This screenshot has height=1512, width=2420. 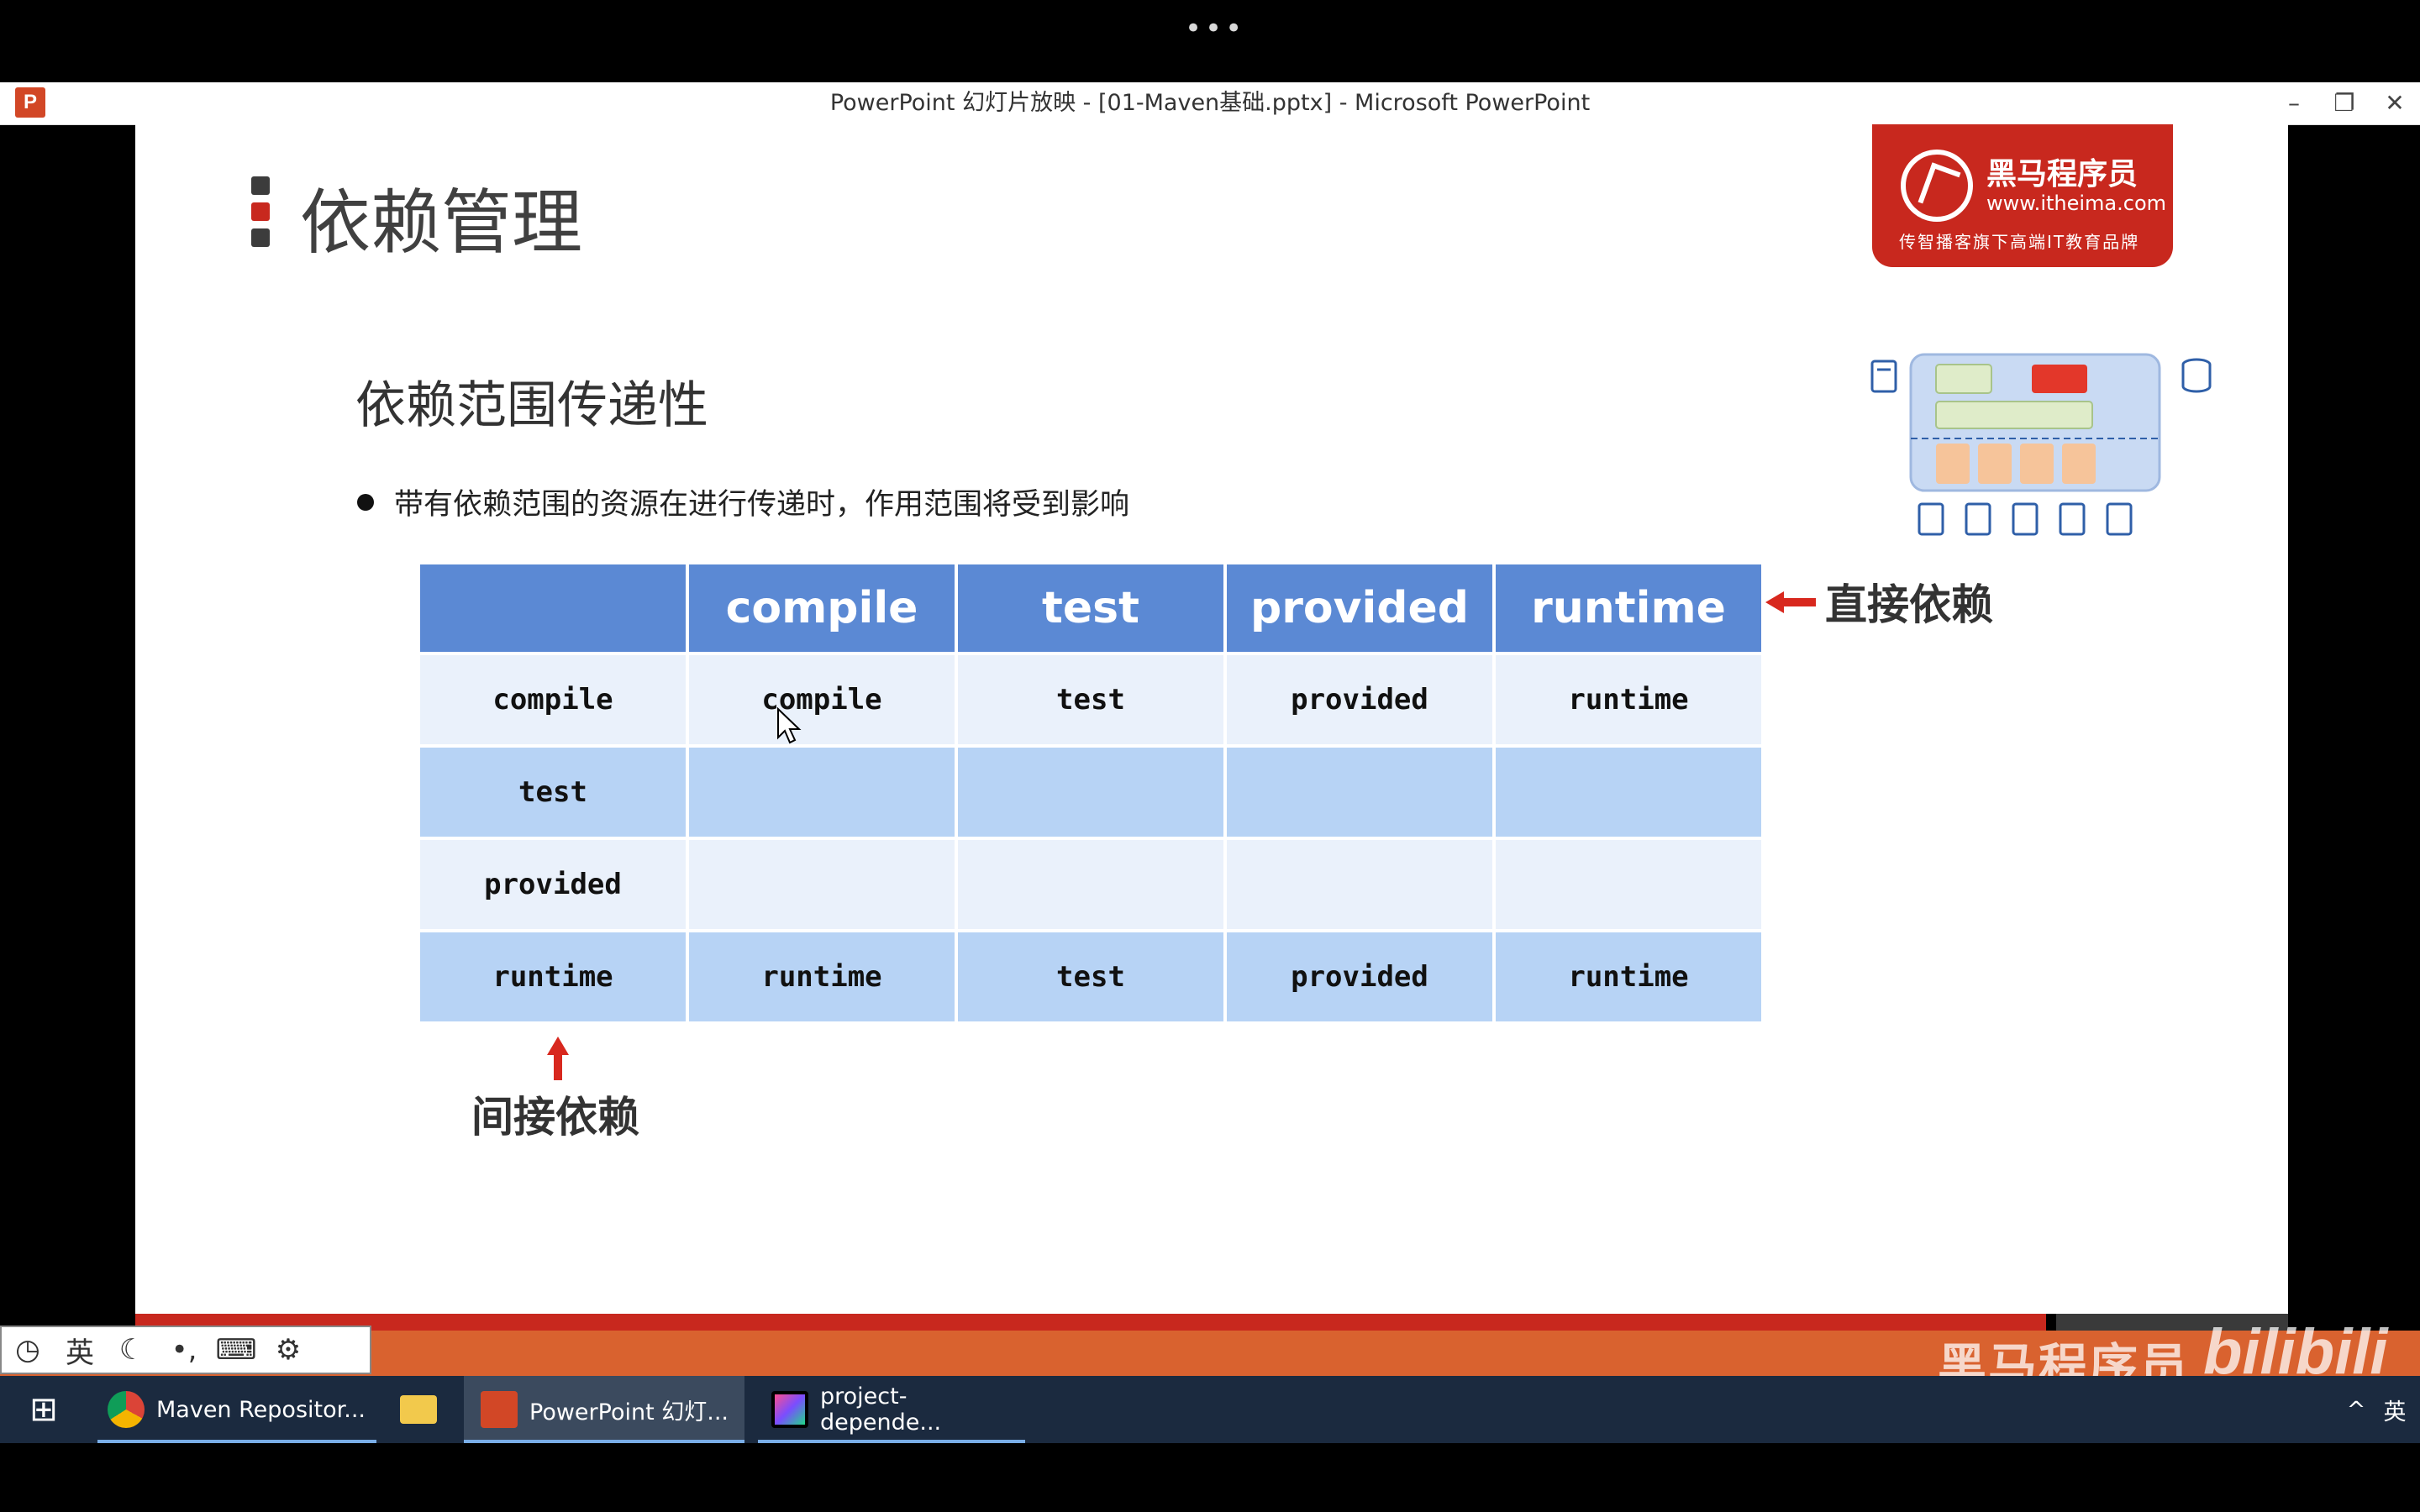 What do you see at coordinates (441, 222) in the screenshot?
I see `page-title: 依赖管理` at bounding box center [441, 222].